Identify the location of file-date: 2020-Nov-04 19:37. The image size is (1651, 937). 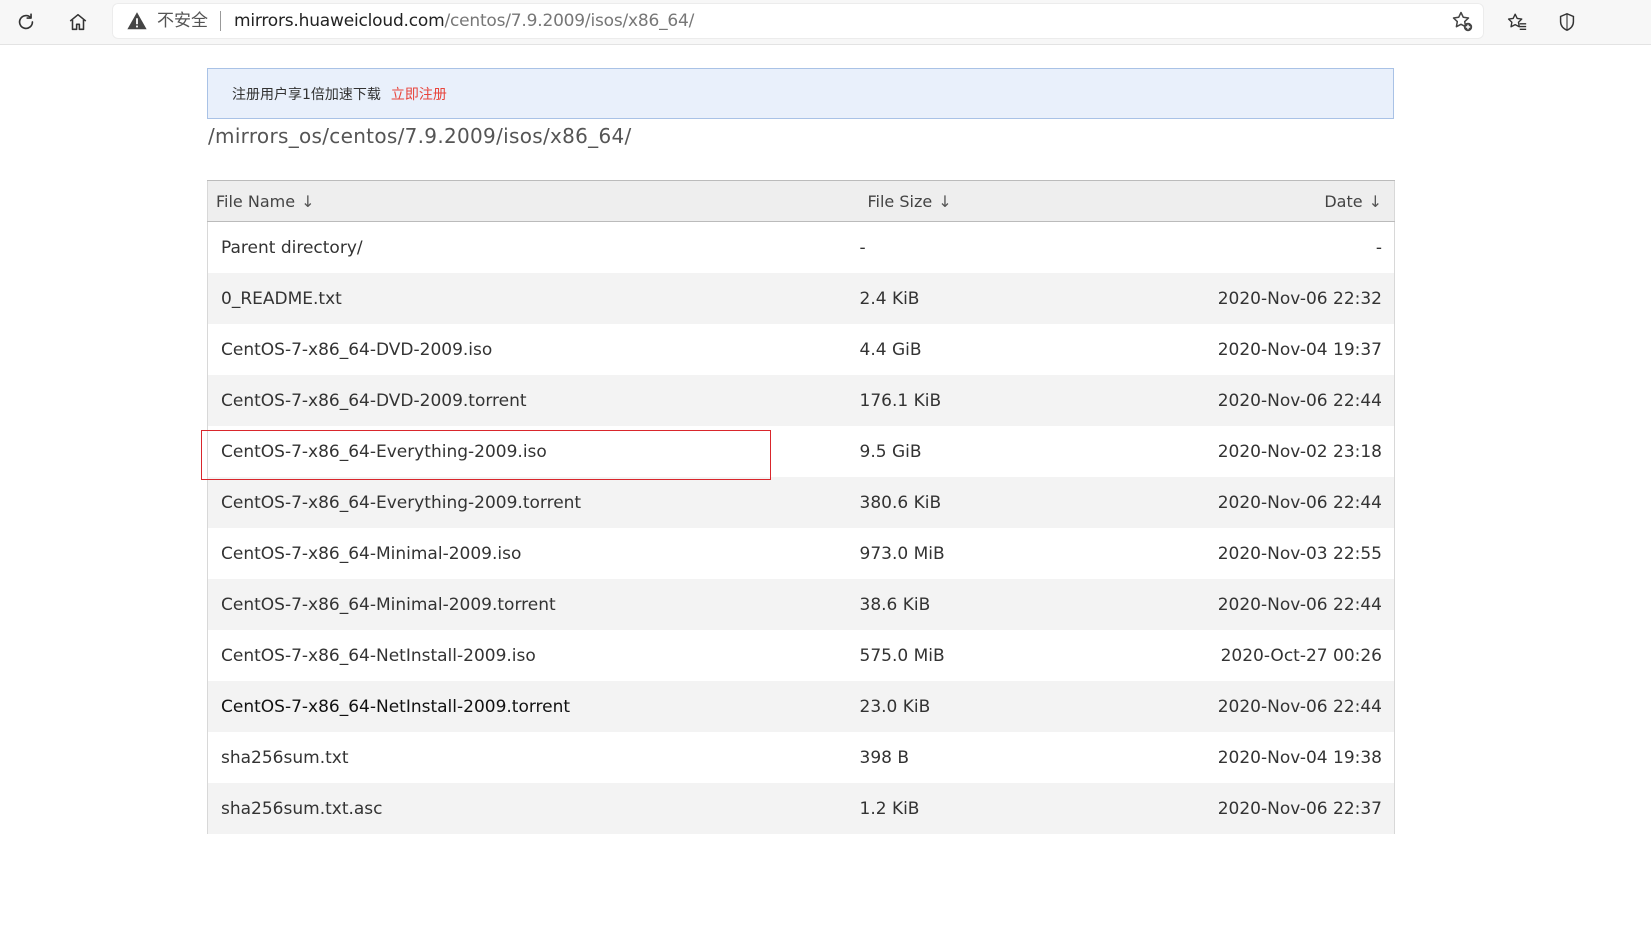
(1294, 349).